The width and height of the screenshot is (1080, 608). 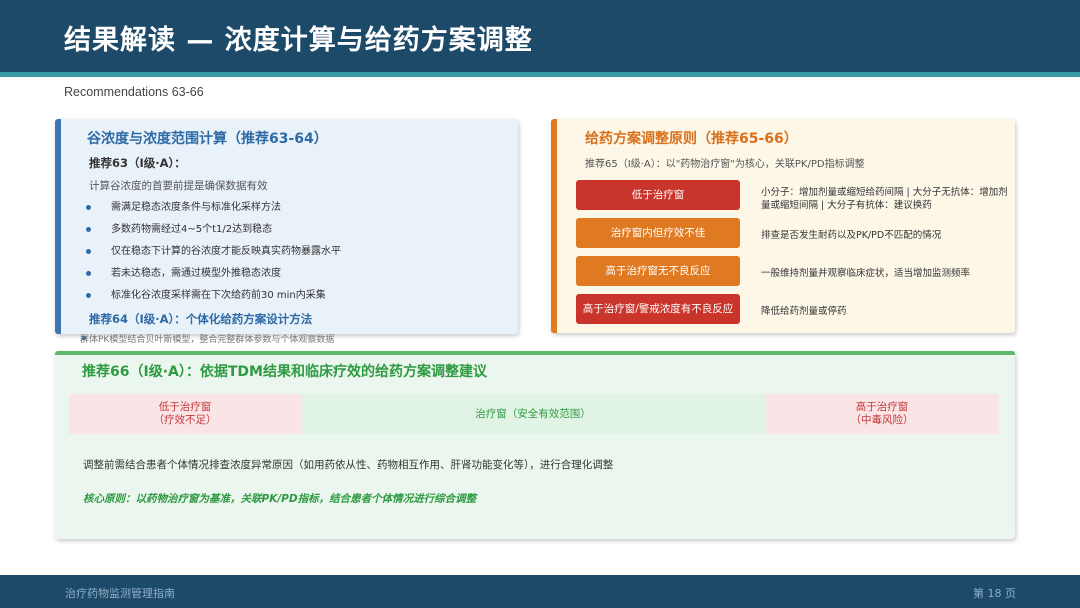 What do you see at coordinates (212, 211) in the screenshot?
I see `list-item: 需满足稳态浓度条件与标准化采样方法` at bounding box center [212, 211].